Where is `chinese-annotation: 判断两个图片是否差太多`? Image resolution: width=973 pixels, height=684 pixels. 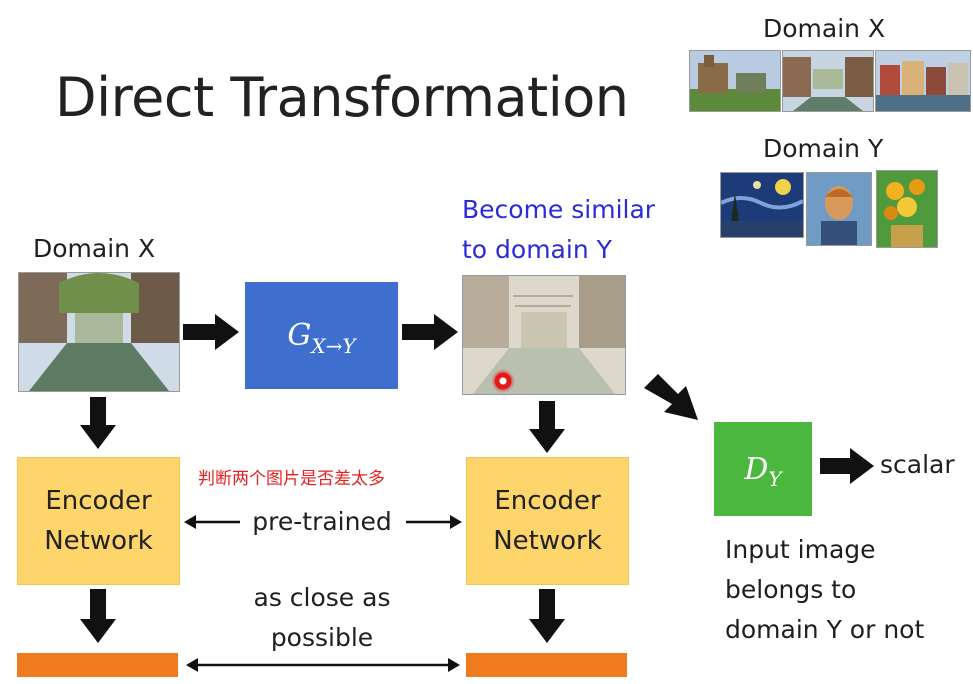
chinese-annotation: 判断两个图片是否差太多 is located at coordinates (291, 479).